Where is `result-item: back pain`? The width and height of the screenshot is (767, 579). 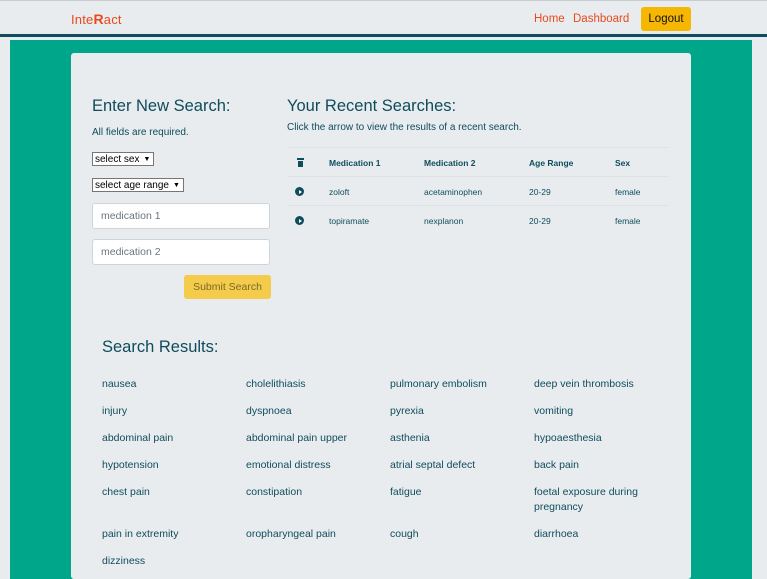
result-item: back pain is located at coordinates (556, 465).